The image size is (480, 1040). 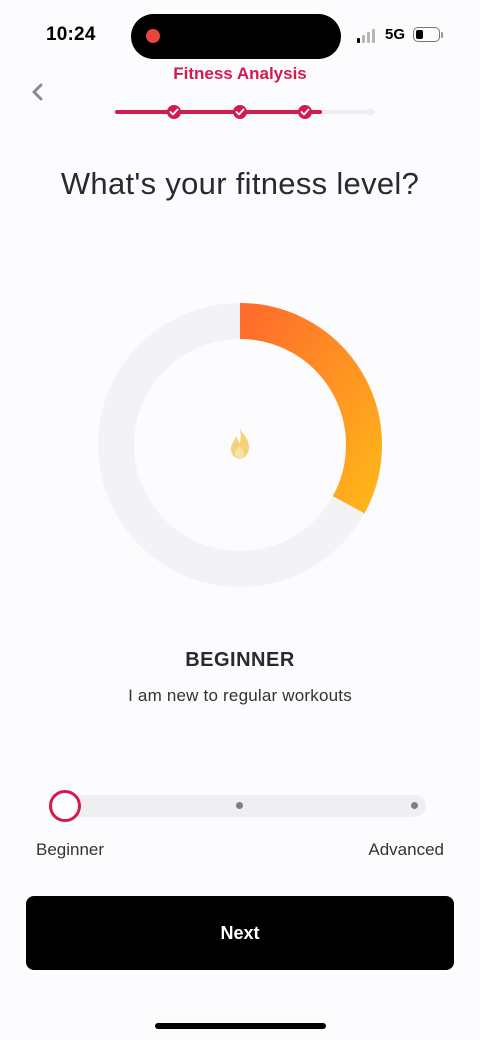 I want to click on step-pending-dot, so click(x=370, y=112).